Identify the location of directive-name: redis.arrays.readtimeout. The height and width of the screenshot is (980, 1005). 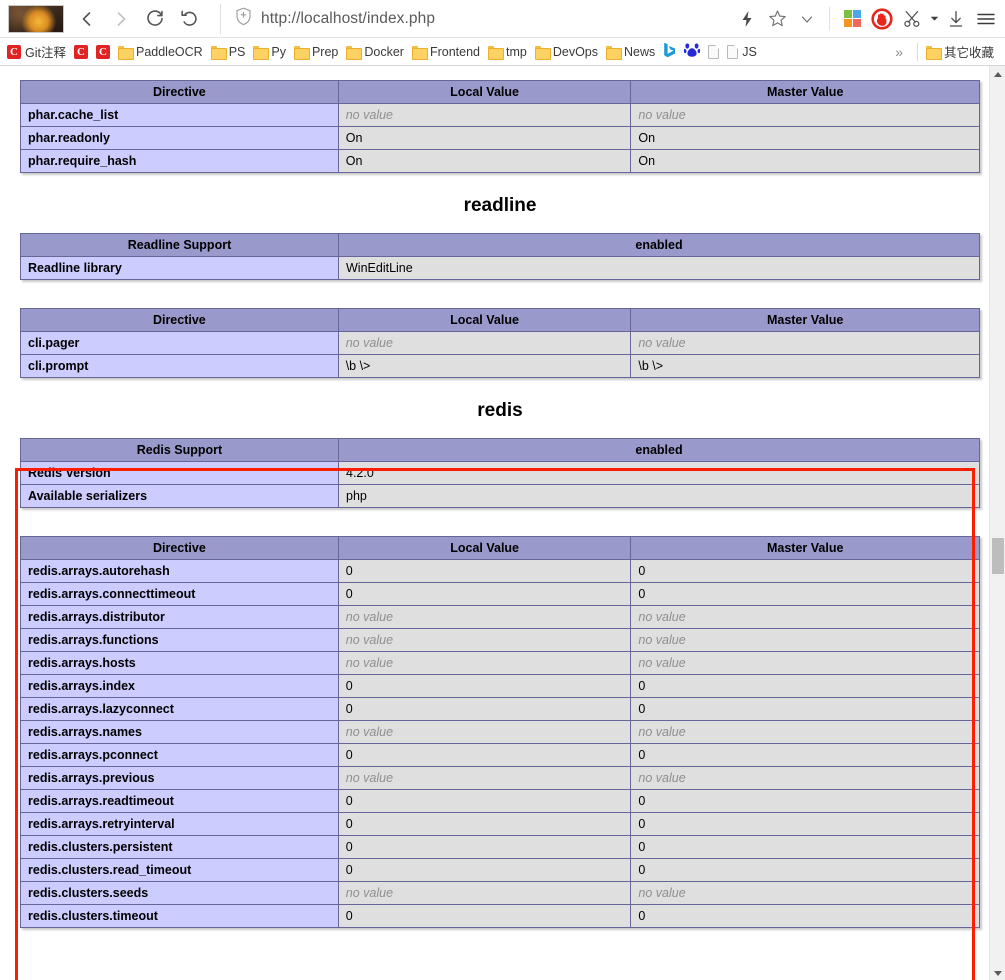
(179, 801).